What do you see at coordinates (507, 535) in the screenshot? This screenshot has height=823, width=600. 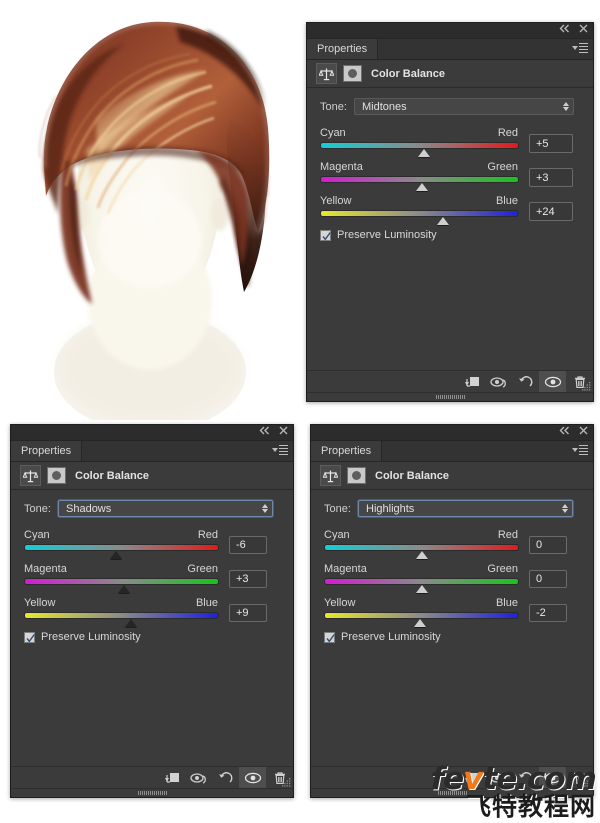 I see `slider-right-label: Red` at bounding box center [507, 535].